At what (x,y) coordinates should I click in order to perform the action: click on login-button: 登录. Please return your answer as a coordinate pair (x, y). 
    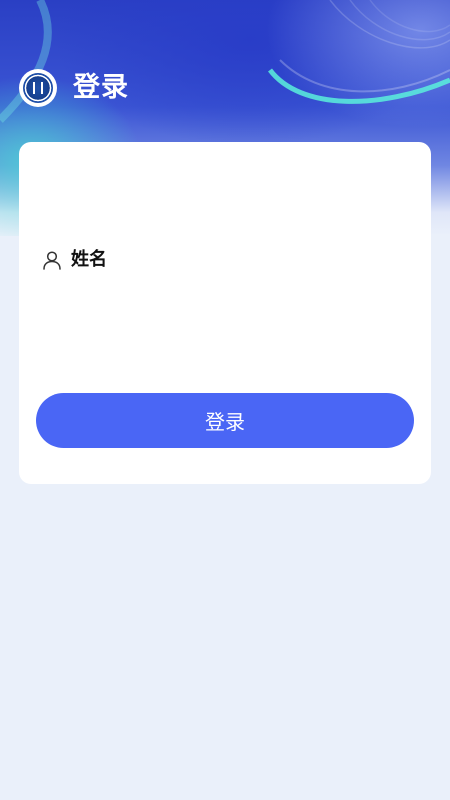
    Looking at the image, I should click on (225, 420).